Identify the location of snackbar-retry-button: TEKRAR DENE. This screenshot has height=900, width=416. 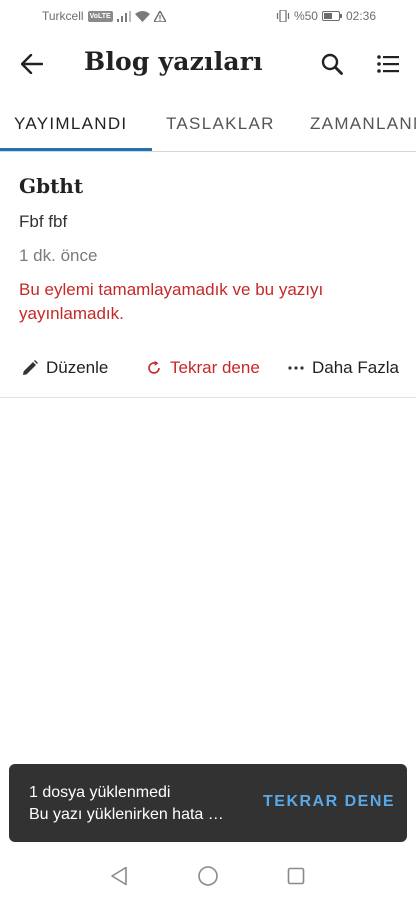
(329, 802).